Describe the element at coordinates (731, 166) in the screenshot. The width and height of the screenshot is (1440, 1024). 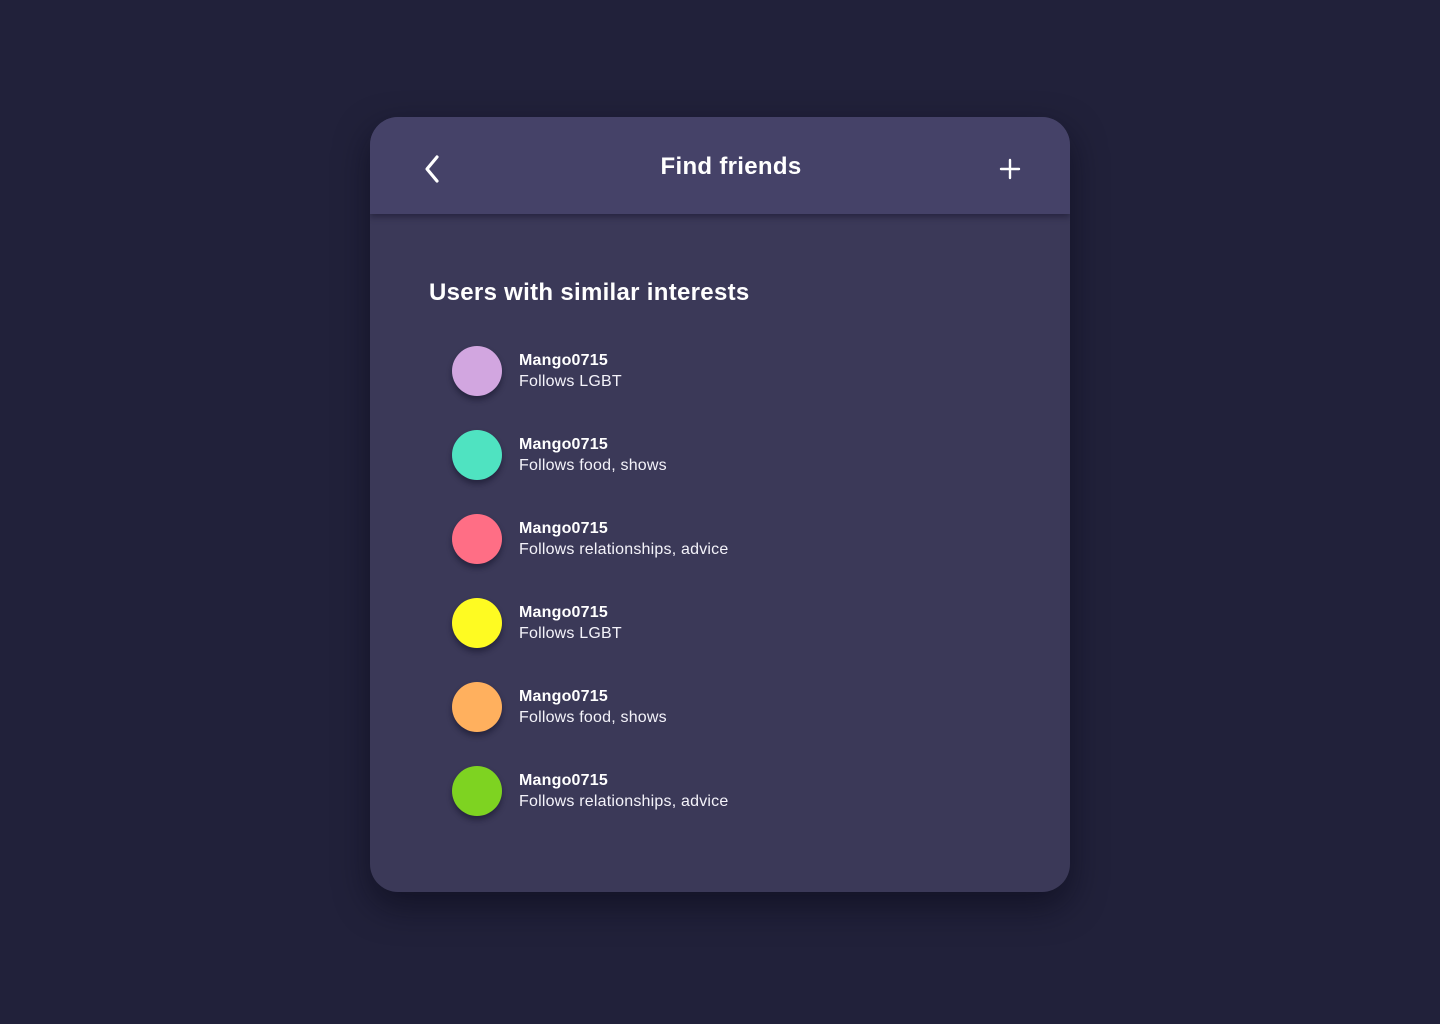
I see `page-title: Find friends` at that location.